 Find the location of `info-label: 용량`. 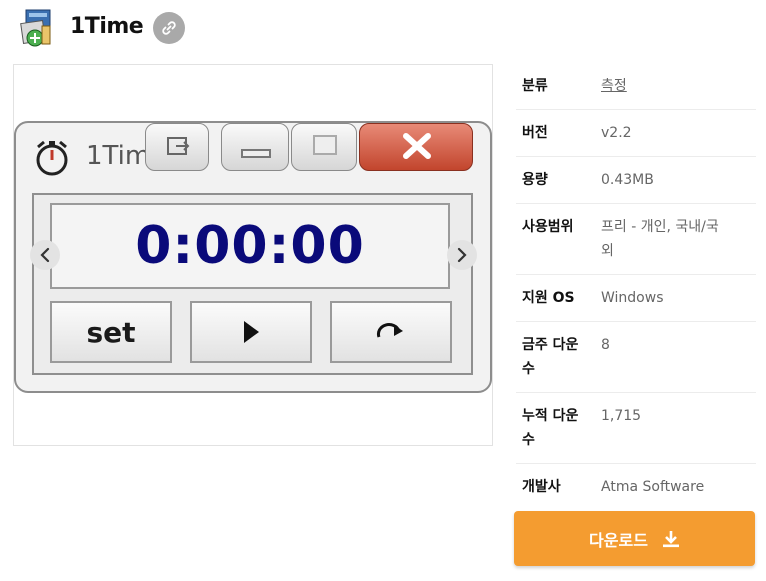

info-label: 용량 is located at coordinates (535, 180).